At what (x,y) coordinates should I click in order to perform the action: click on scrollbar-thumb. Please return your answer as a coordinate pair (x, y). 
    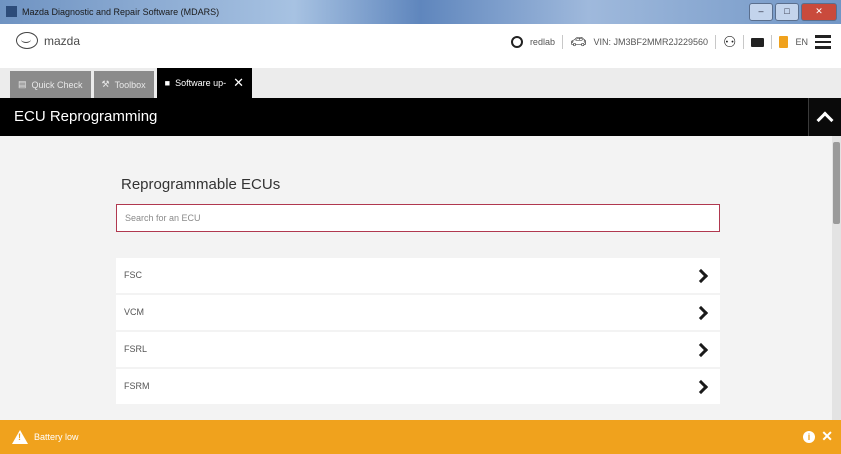
    Looking at the image, I should click on (836, 183).